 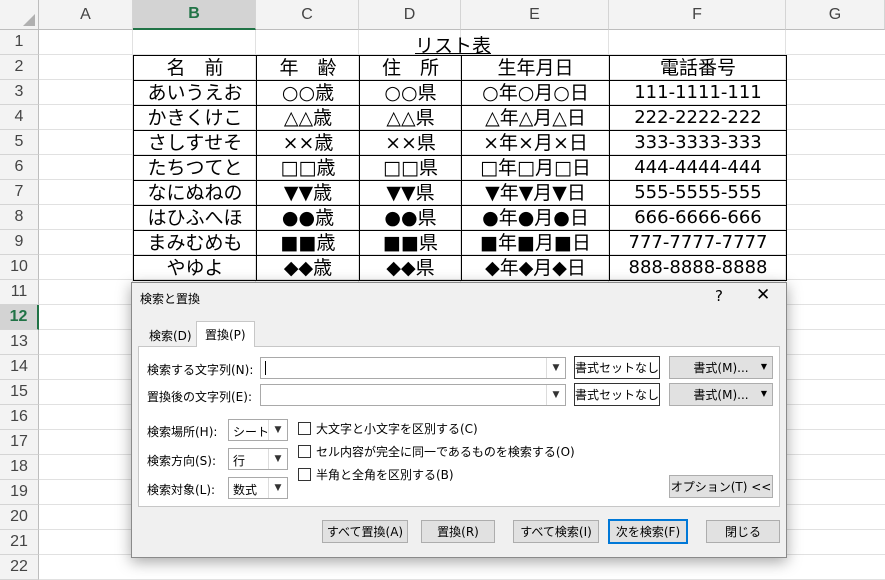 I want to click on table-cell: △△歳, so click(x=308, y=118).